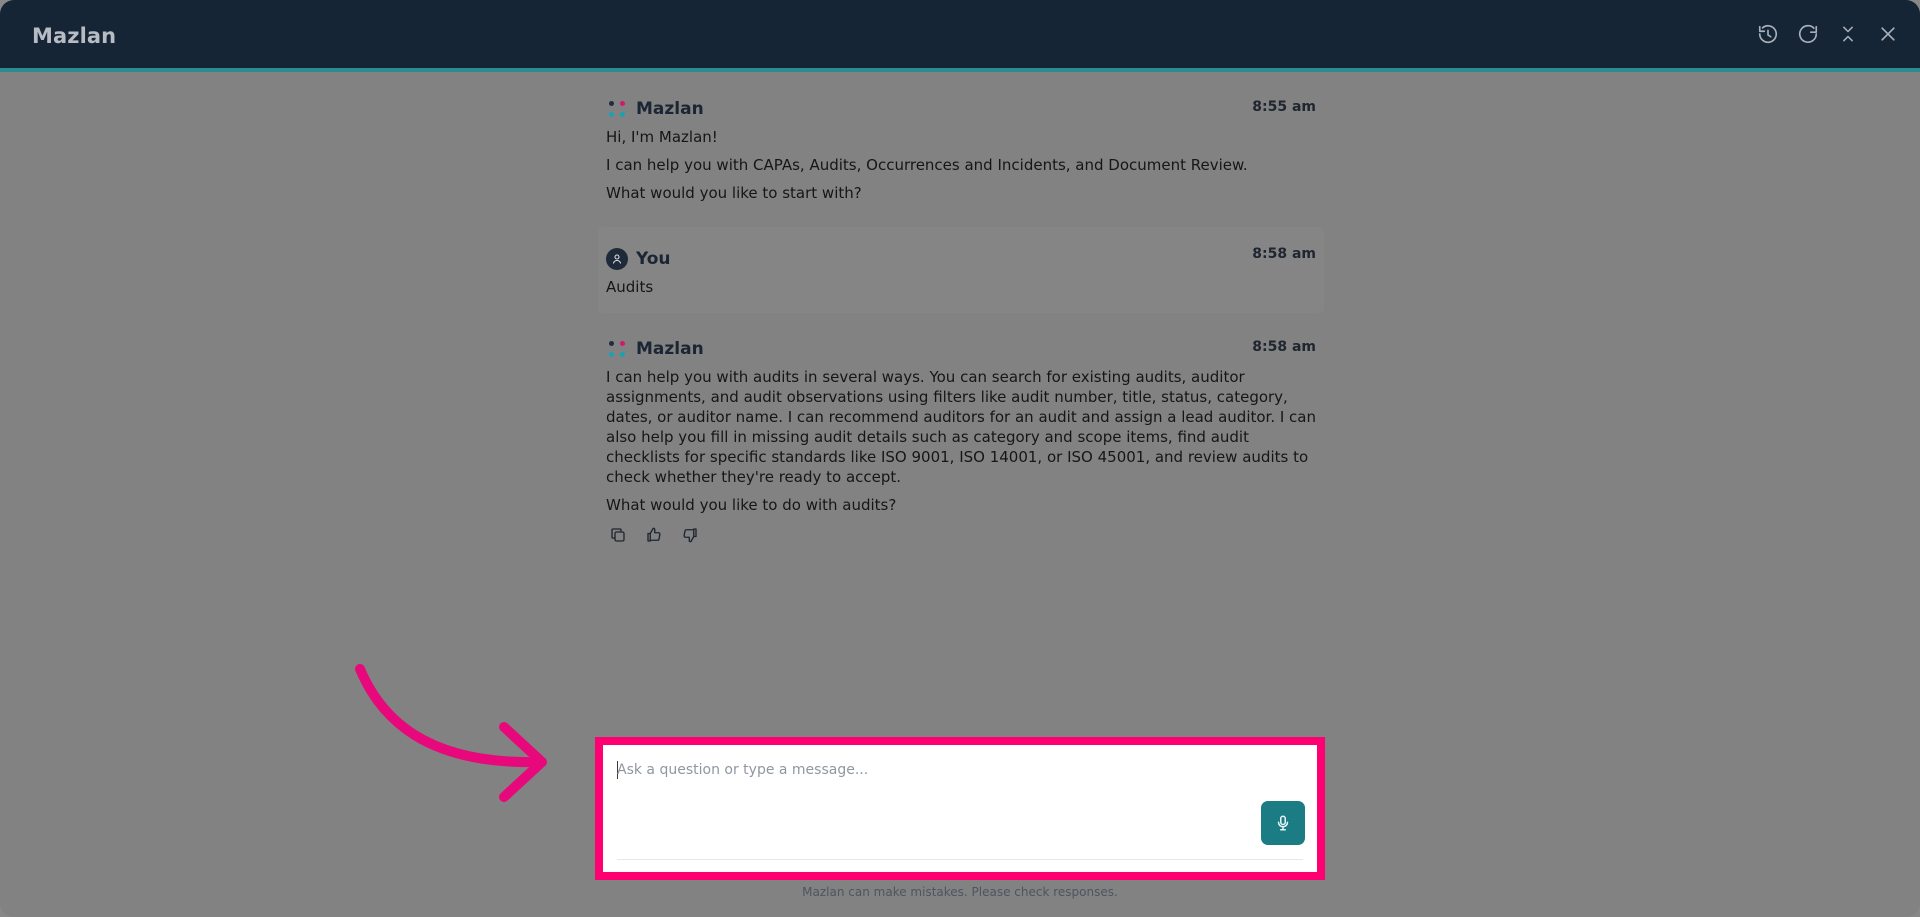  What do you see at coordinates (617, 259) in the screenshot?
I see `user-avatar-icon` at bounding box center [617, 259].